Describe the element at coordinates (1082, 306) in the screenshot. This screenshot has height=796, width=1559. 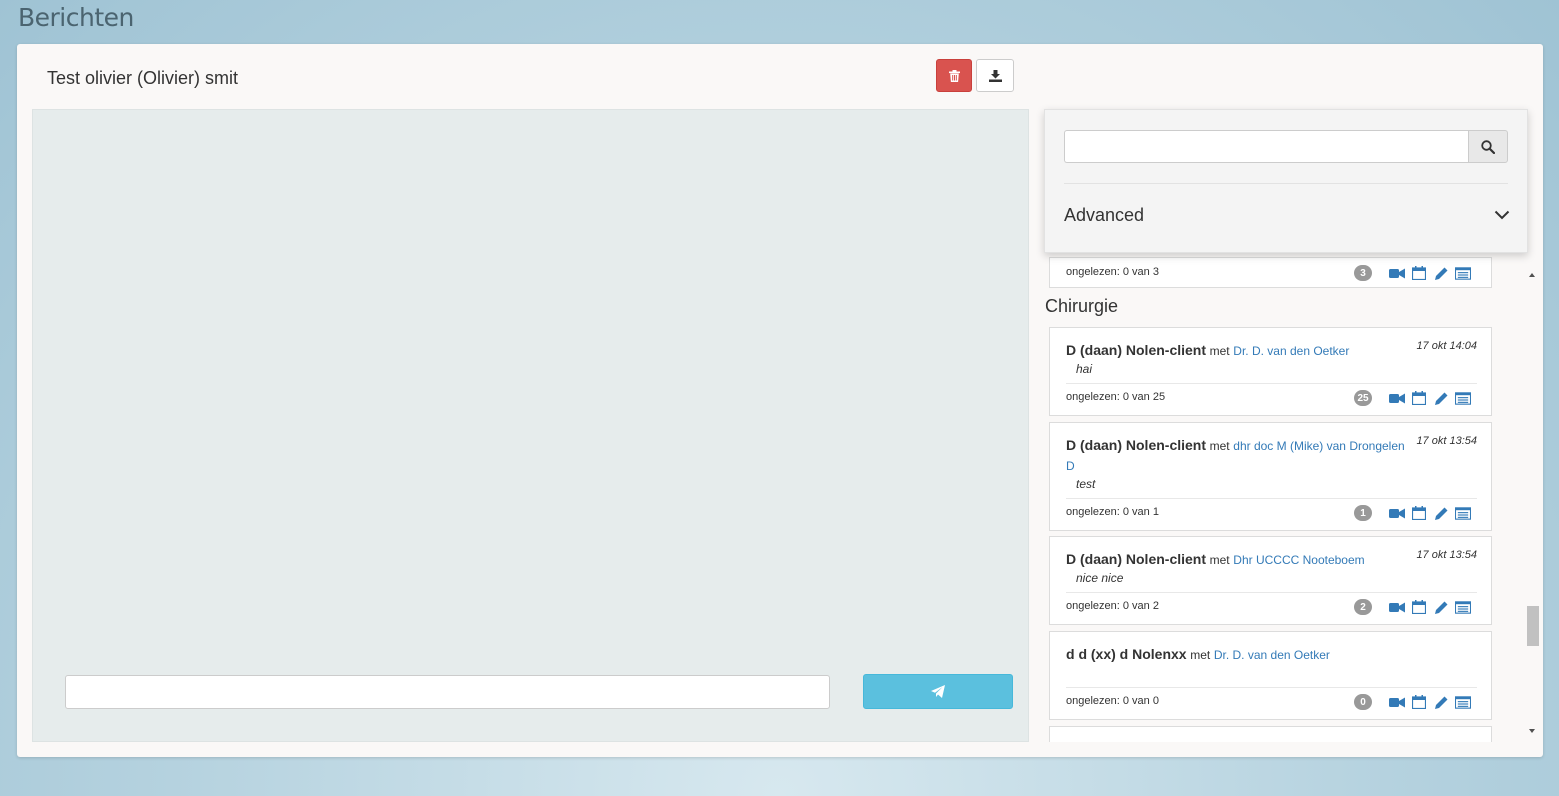
I see `section-title: Chirurgie` at that location.